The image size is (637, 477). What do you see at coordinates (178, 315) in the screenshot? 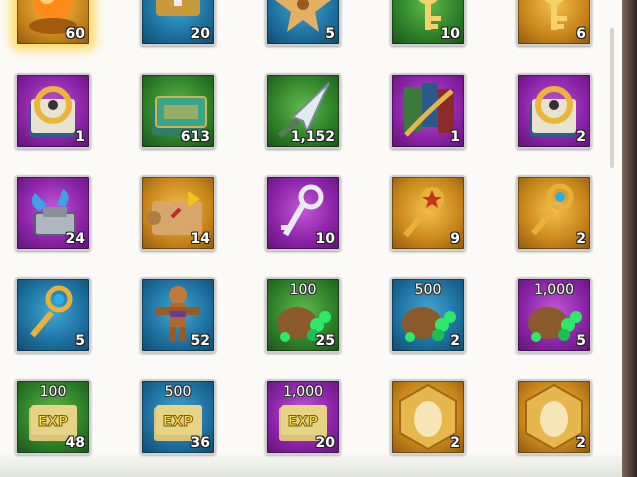
I see `inventory-item-voodoo-doll: 52` at bounding box center [178, 315].